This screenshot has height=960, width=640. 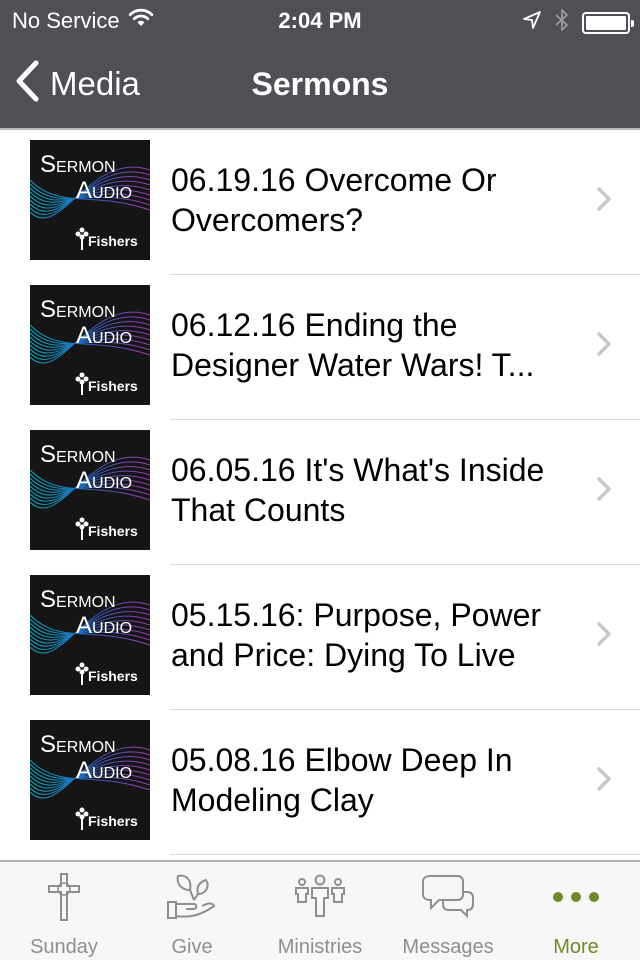 I want to click on bluetooth-icon, so click(x=562, y=23).